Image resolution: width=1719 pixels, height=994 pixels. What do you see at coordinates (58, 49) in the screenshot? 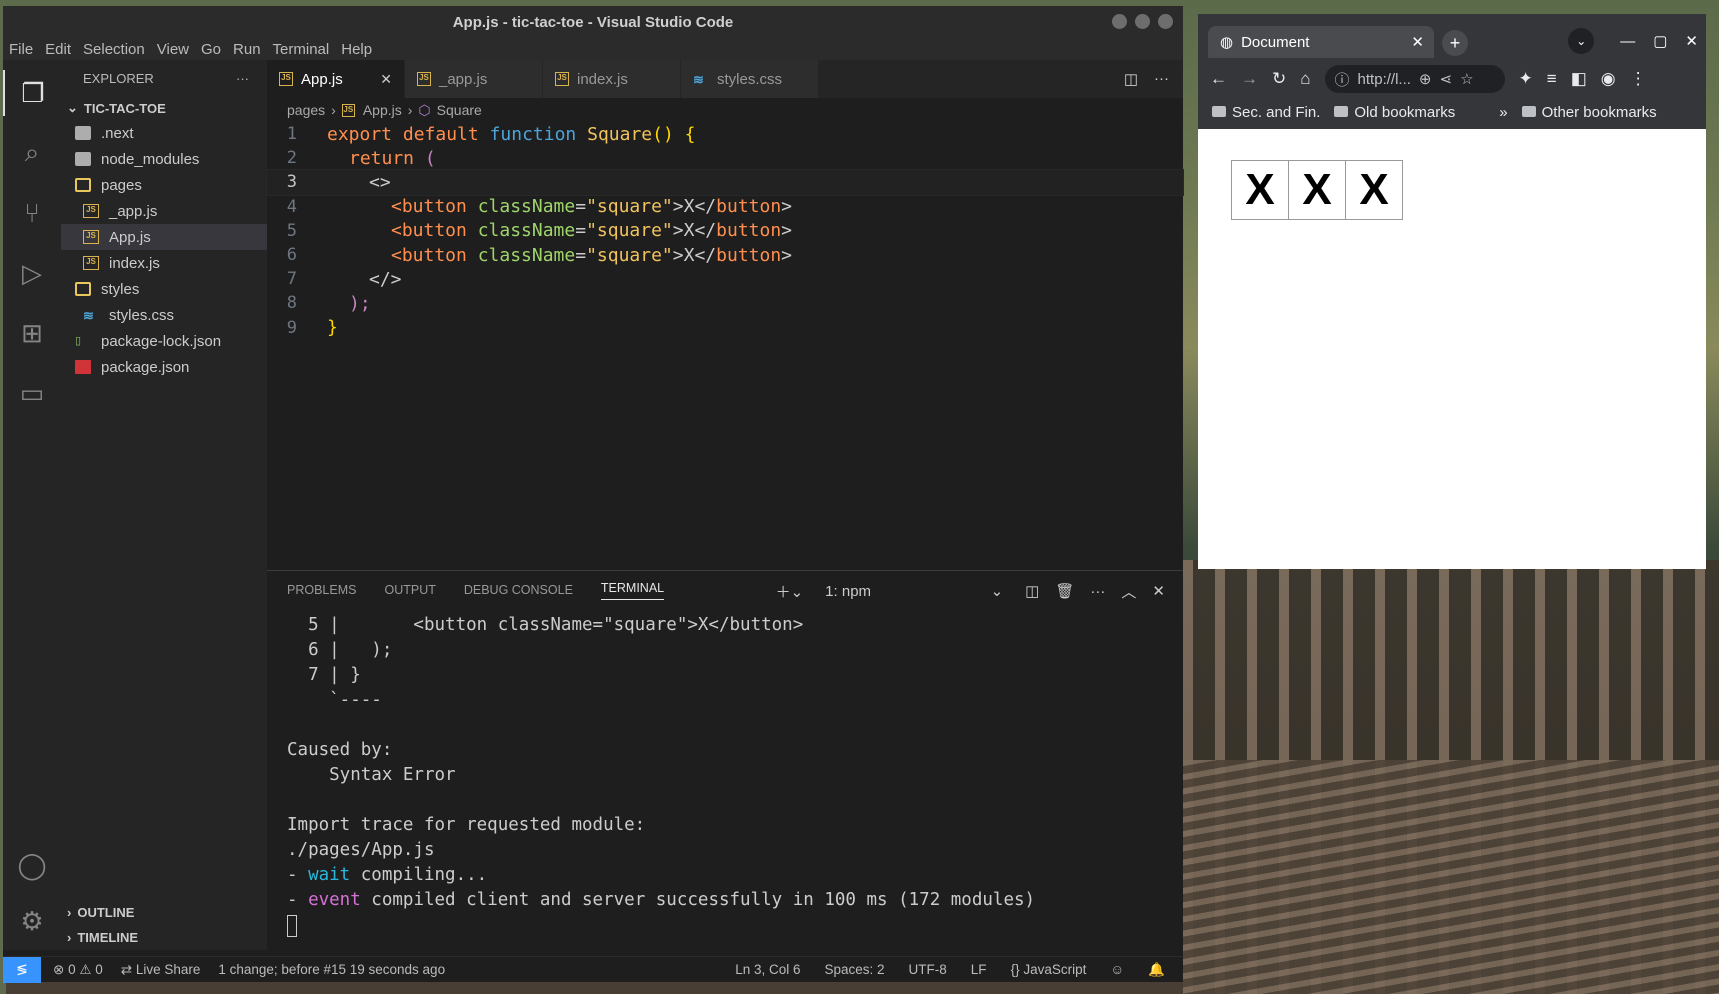
I see `menu-edit: Edit` at bounding box center [58, 49].